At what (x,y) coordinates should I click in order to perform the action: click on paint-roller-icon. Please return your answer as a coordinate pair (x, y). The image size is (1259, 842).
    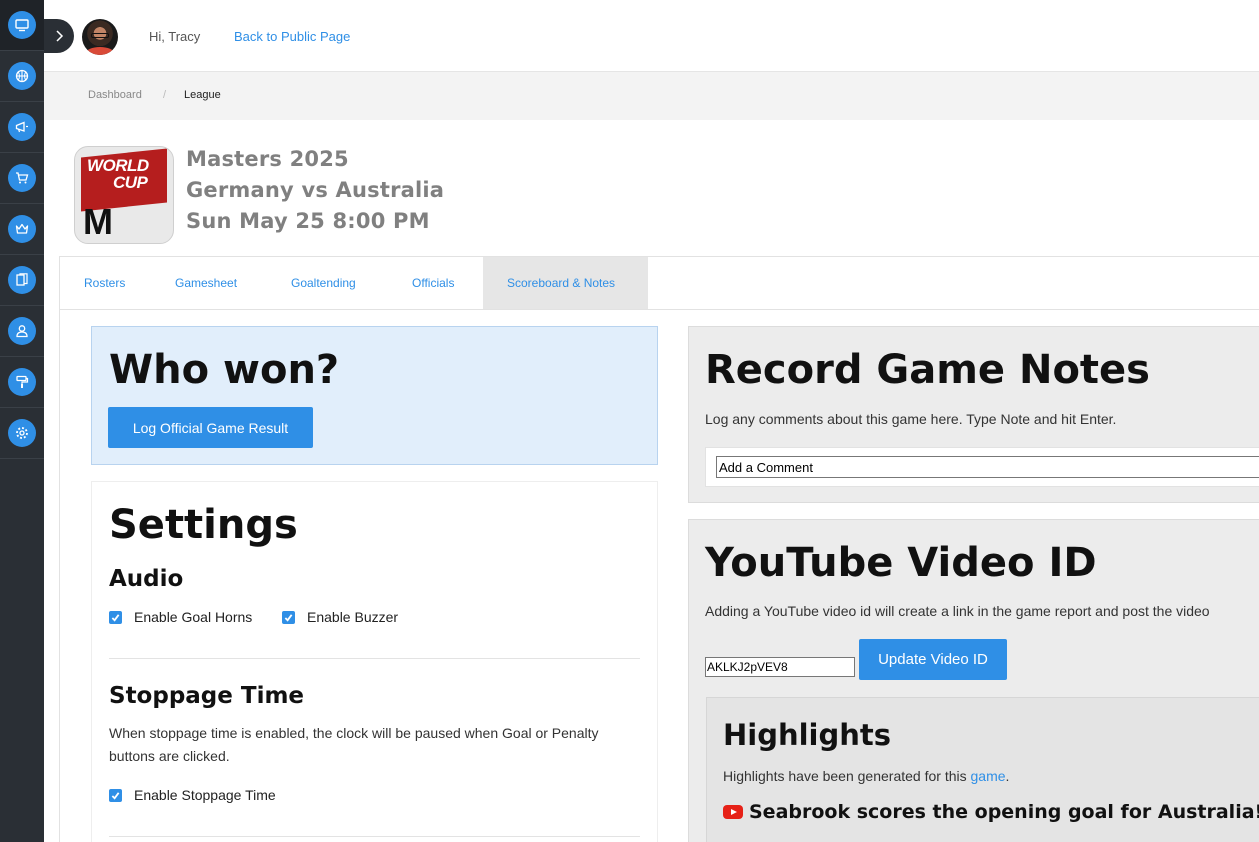
    Looking at the image, I should click on (22, 382).